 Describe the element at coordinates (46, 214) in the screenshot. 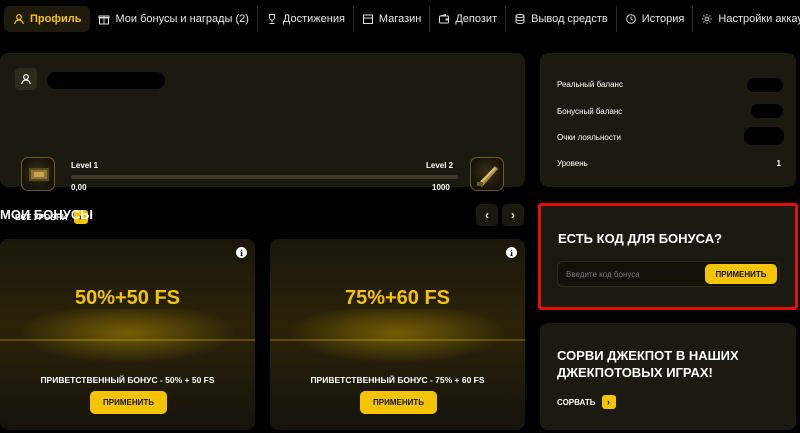

I see `my-bonuses-title: МОИ БОНУСЫ` at that location.